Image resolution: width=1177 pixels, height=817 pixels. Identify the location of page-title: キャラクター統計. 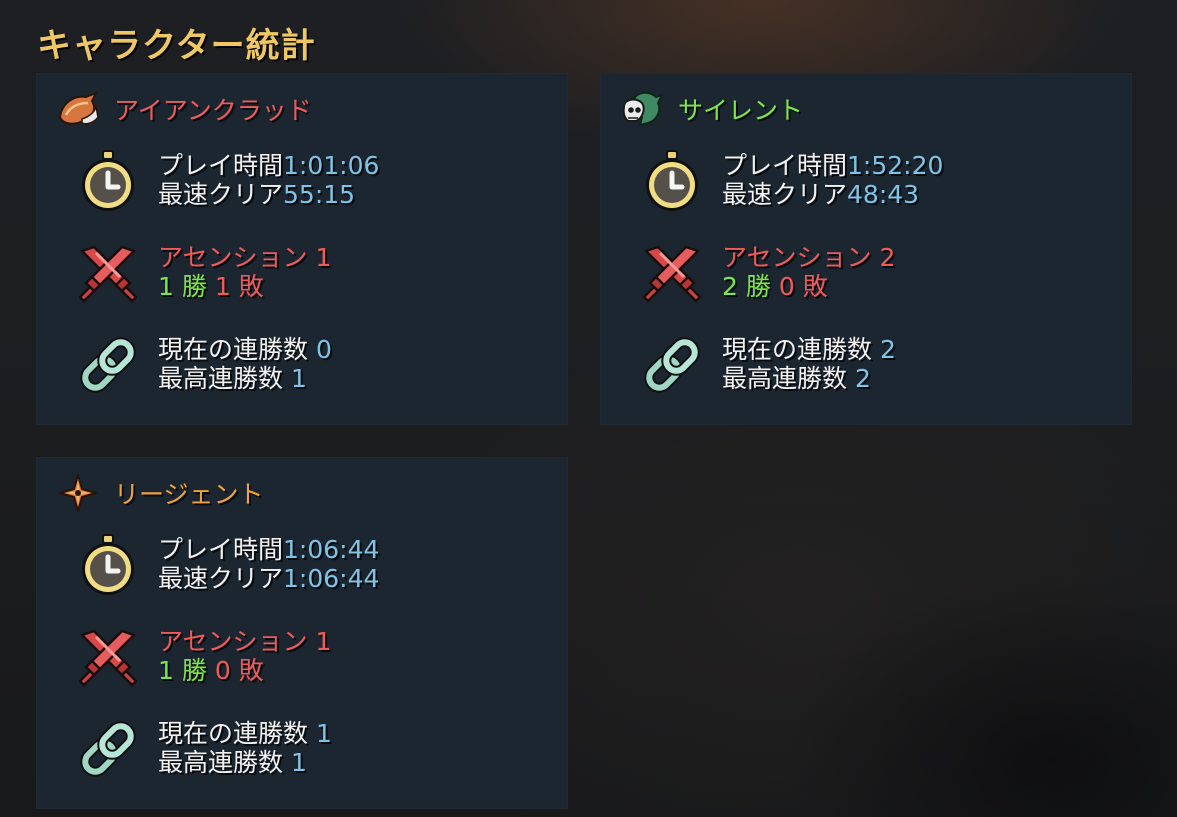
(176, 46).